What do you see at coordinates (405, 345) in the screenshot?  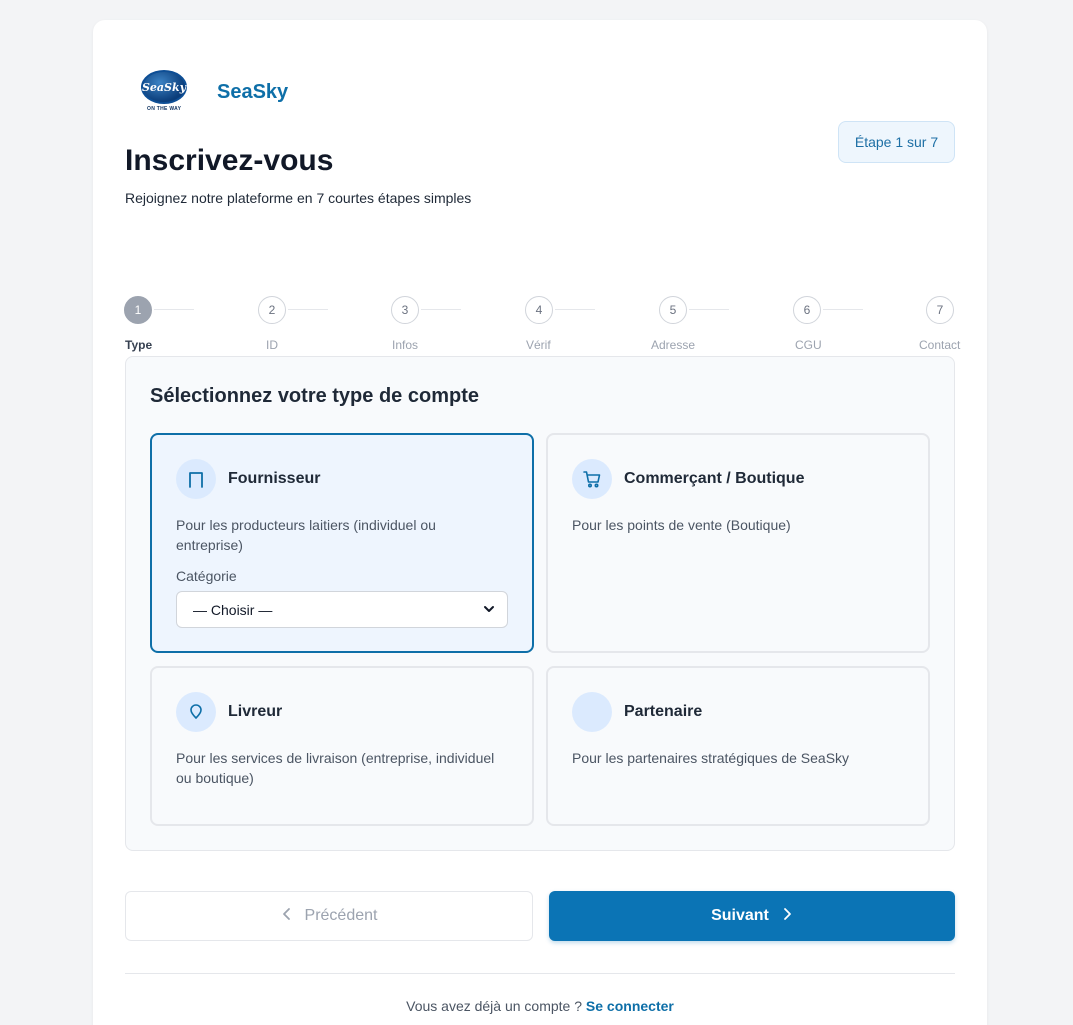 I see `step-label: Infos` at bounding box center [405, 345].